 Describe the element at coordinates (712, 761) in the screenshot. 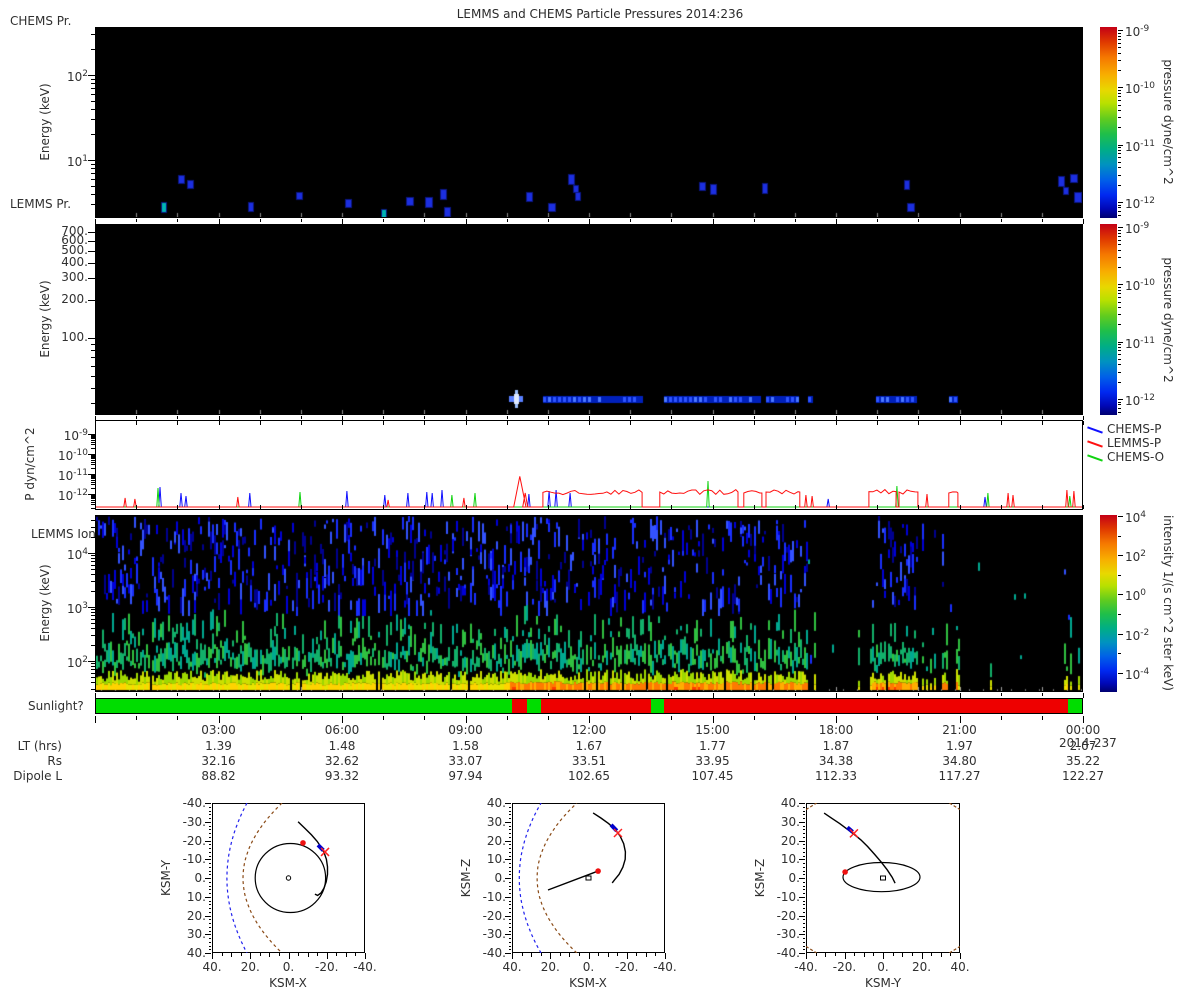

I see `rs-value: 33.95` at that location.